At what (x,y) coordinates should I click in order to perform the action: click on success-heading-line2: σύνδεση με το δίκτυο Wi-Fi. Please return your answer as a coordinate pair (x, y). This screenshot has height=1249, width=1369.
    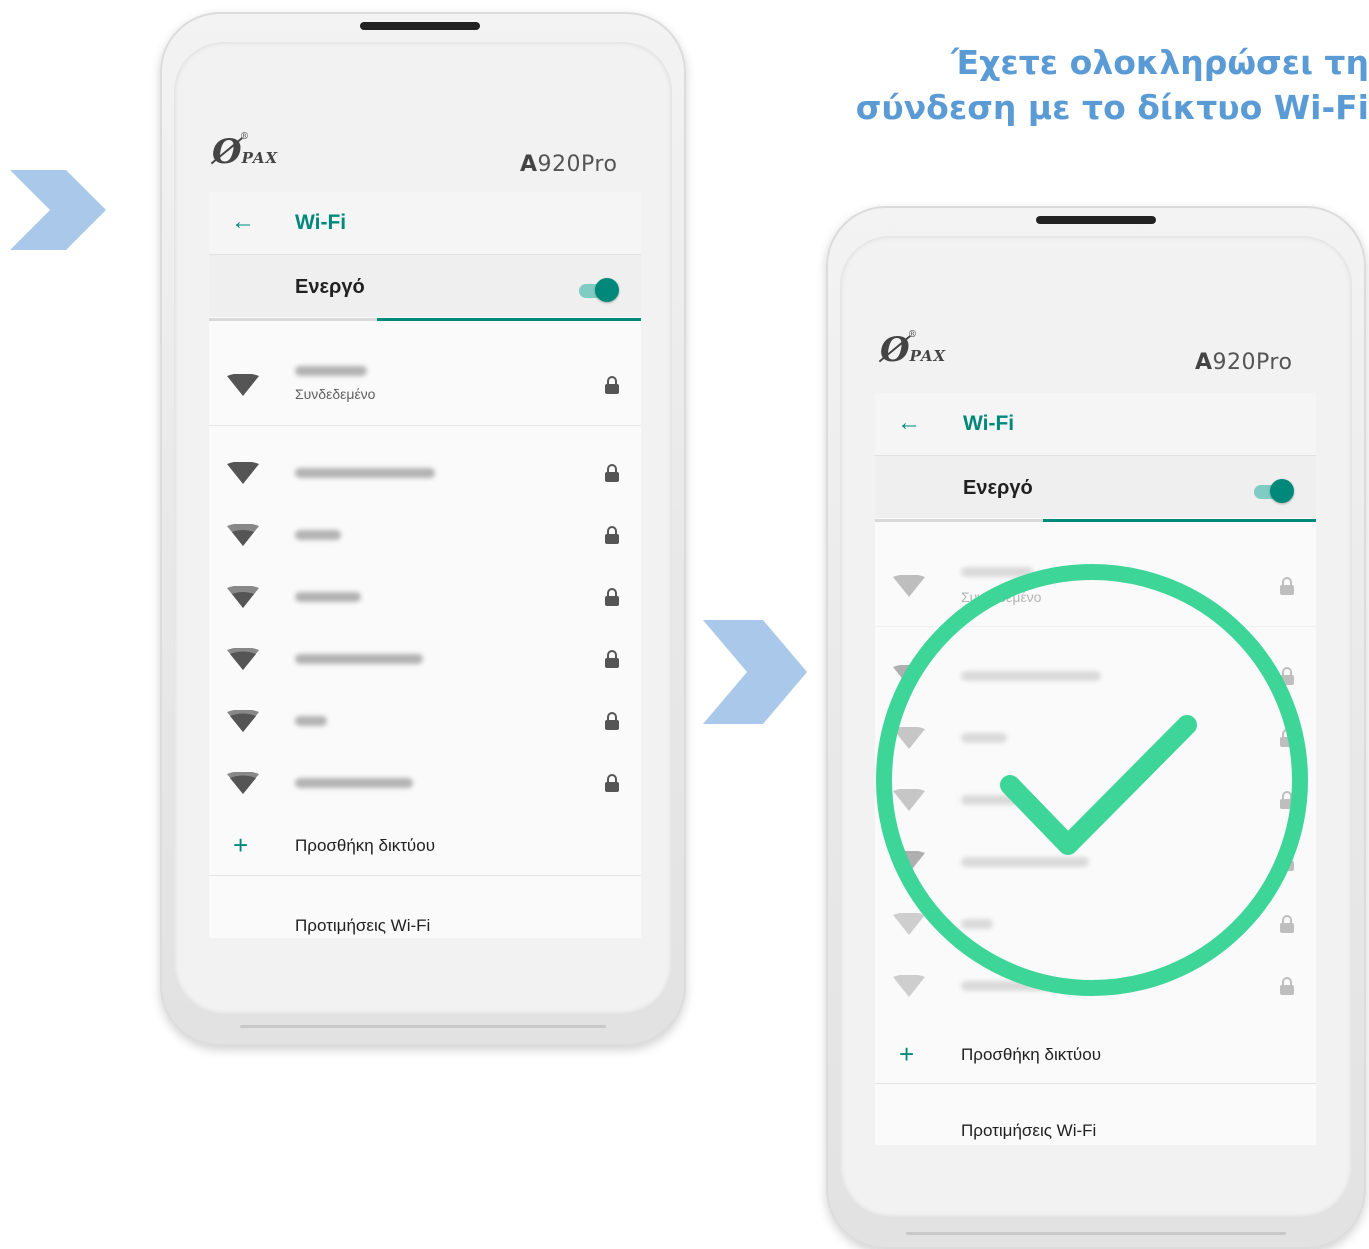
    Looking at the image, I should click on (1112, 107).